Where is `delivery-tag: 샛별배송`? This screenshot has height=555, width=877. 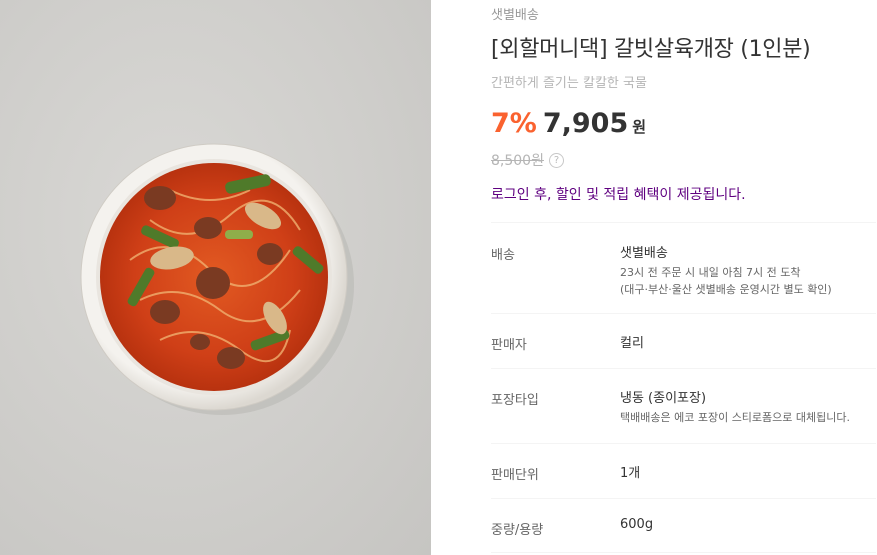 delivery-tag: 샛별배송 is located at coordinates (515, 15).